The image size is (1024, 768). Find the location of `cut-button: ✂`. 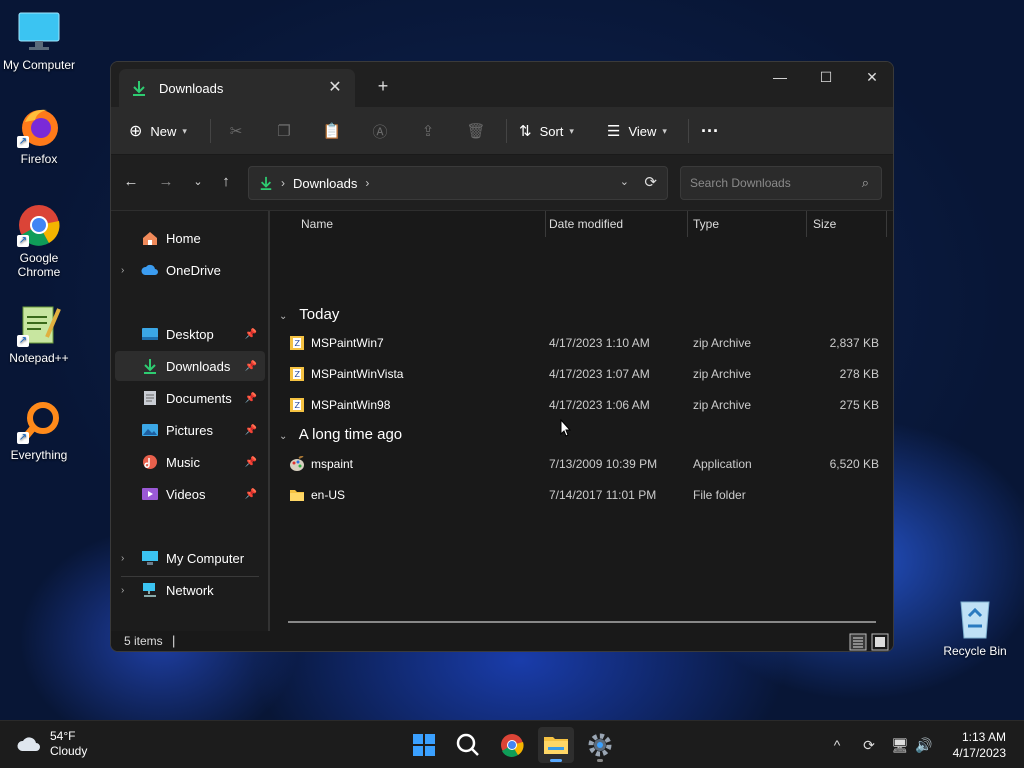

cut-button: ✂ is located at coordinates (236, 131).